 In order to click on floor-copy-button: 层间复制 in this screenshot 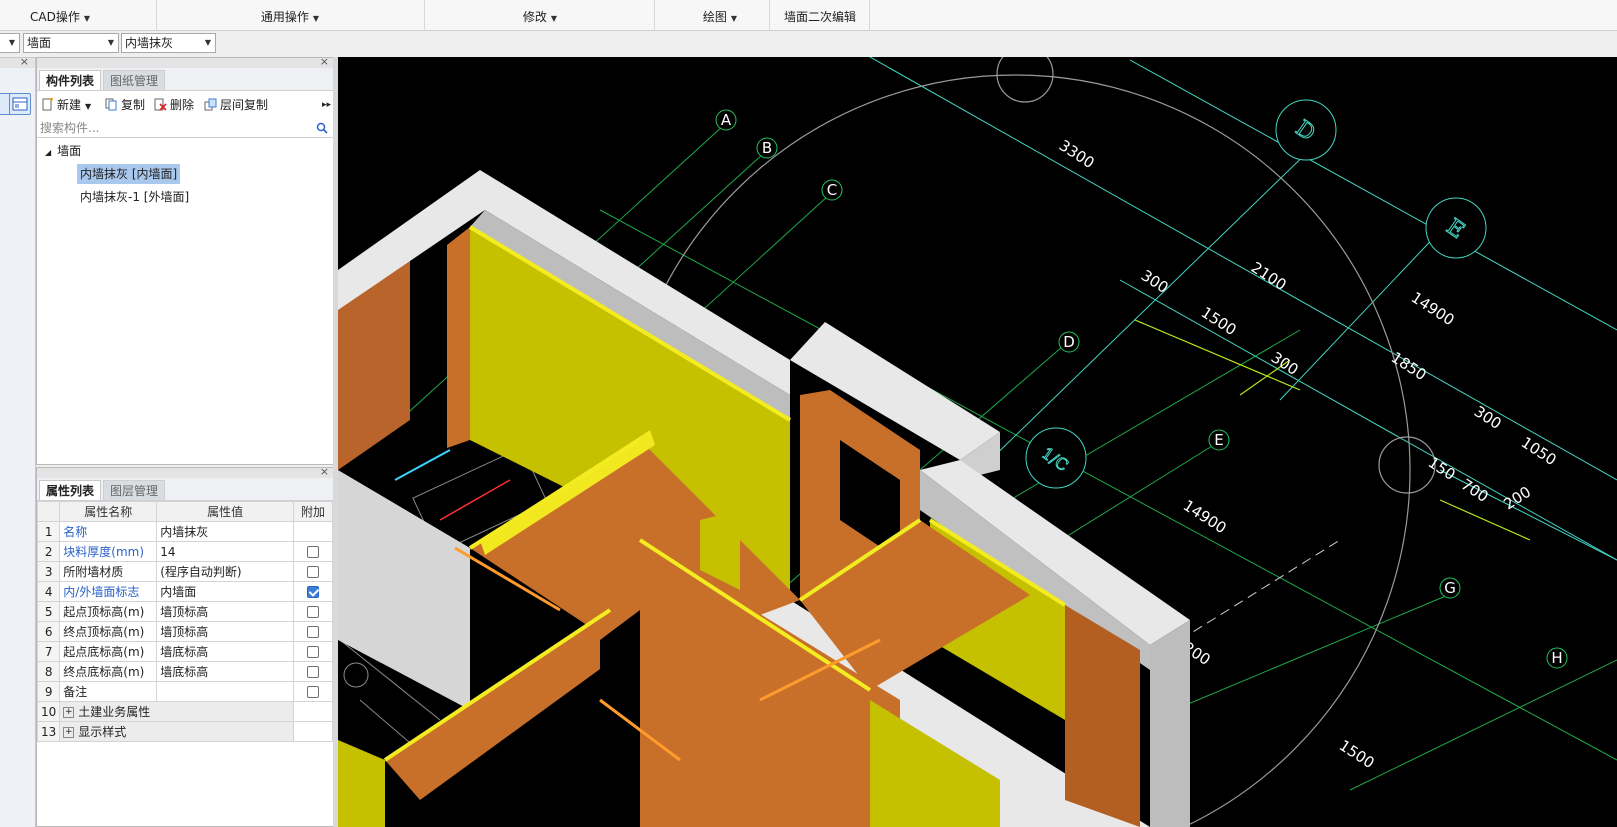, I will do `click(236, 105)`.